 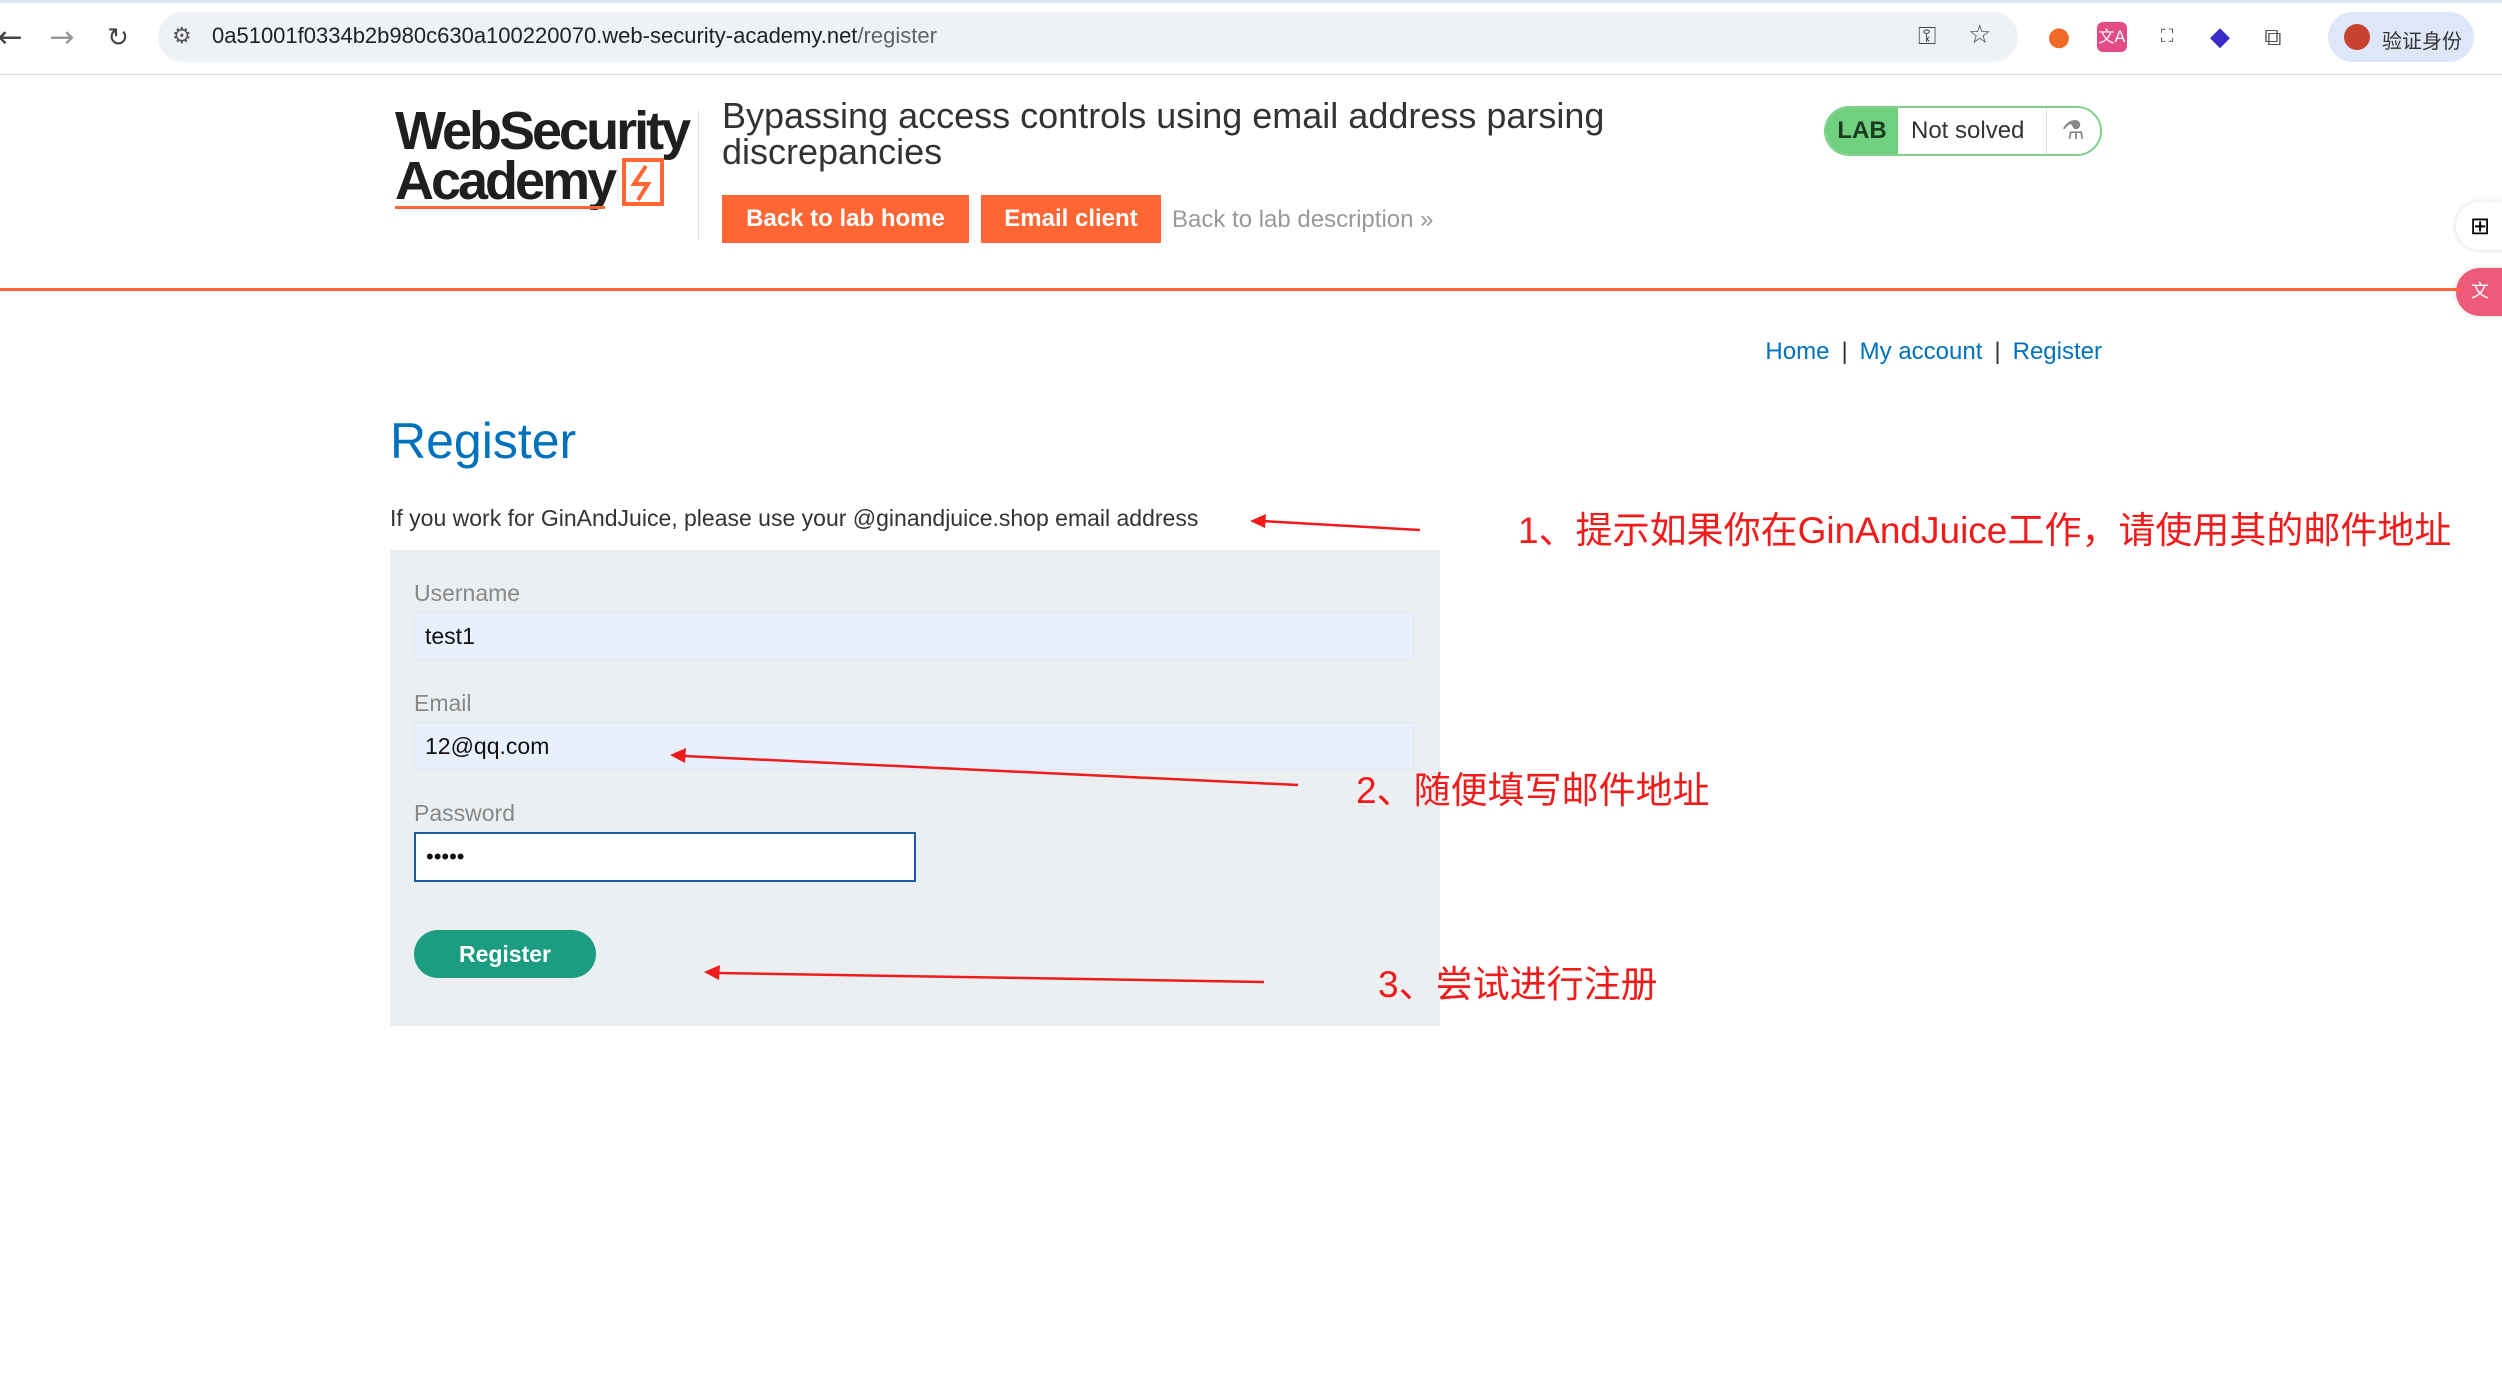 What do you see at coordinates (467, 593) in the screenshot?
I see `username-label: Username` at bounding box center [467, 593].